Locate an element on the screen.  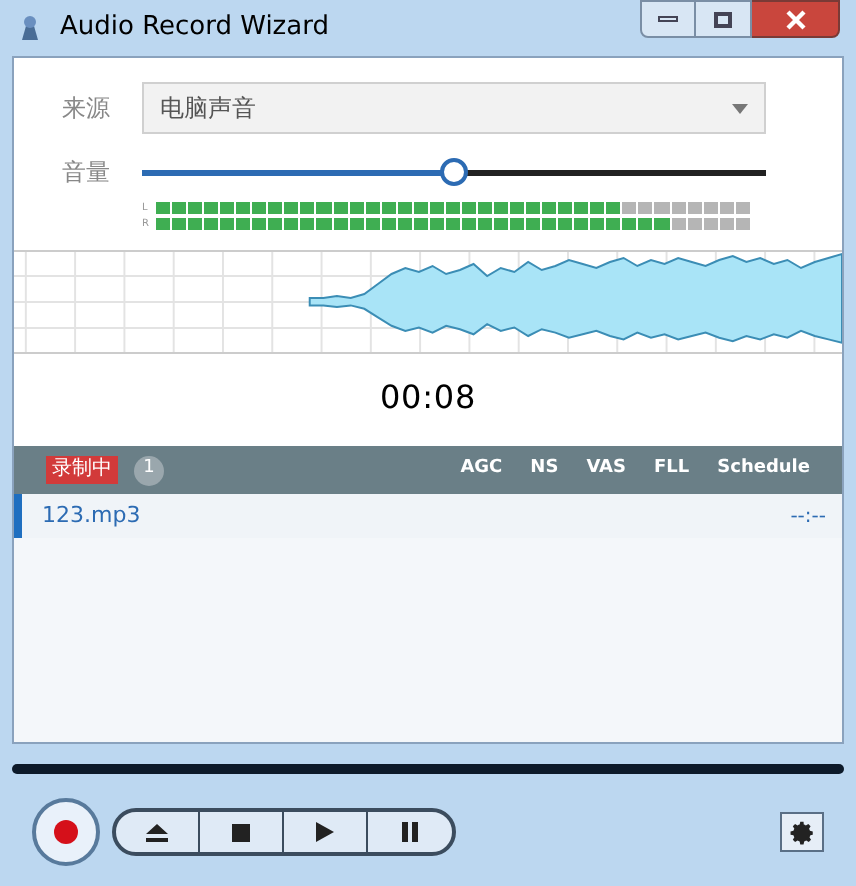
settings-button is located at coordinates (802, 832).